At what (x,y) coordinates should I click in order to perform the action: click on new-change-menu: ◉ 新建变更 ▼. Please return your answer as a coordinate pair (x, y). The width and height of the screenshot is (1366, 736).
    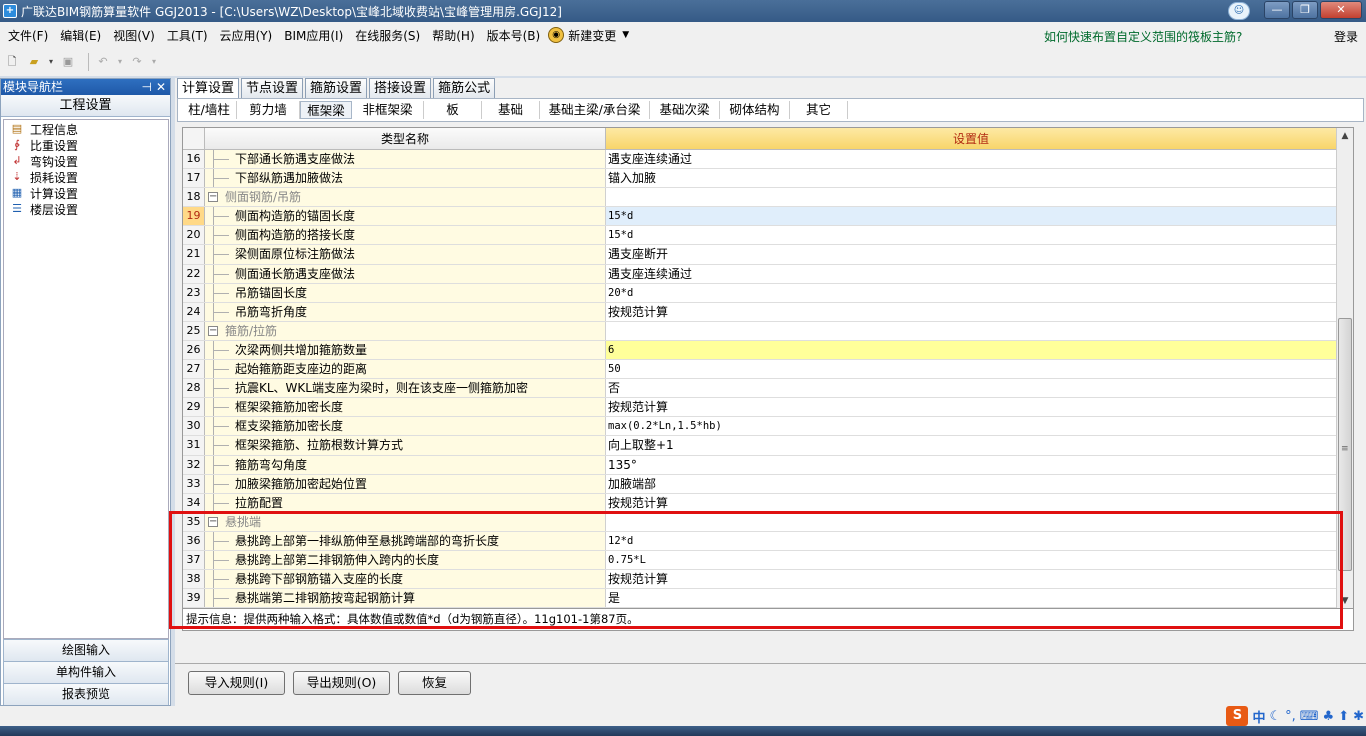
    Looking at the image, I should click on (588, 35).